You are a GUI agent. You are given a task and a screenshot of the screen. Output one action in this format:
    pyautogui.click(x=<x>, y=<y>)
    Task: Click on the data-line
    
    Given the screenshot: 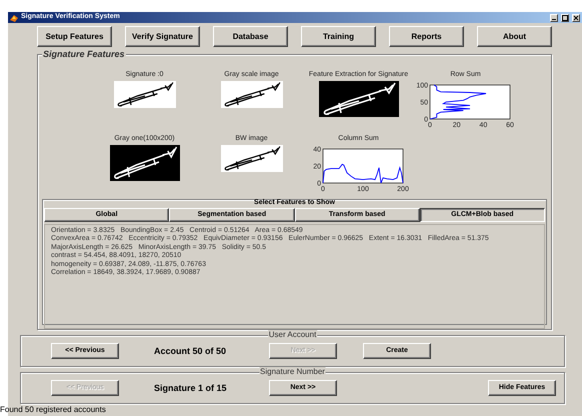 What is the action you would take?
    pyautogui.click(x=457, y=102)
    